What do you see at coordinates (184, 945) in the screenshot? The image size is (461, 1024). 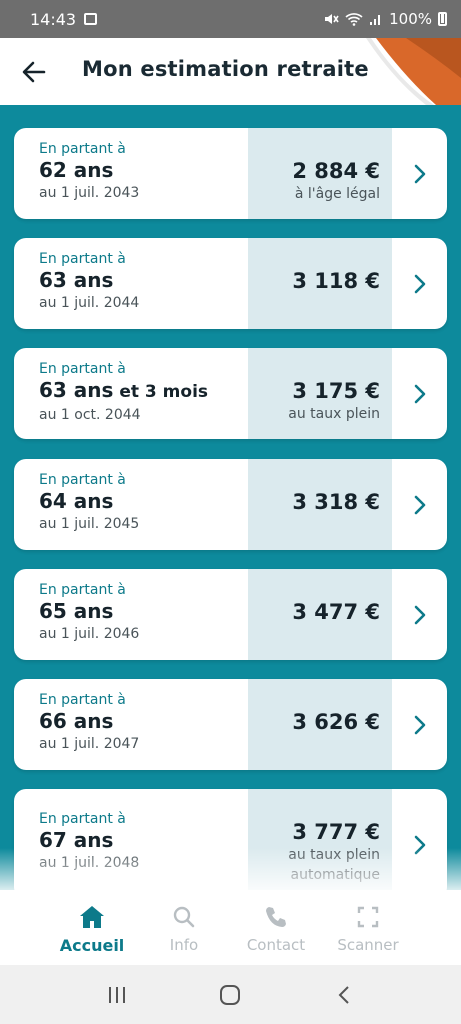 I see `tab-label: Info` at bounding box center [184, 945].